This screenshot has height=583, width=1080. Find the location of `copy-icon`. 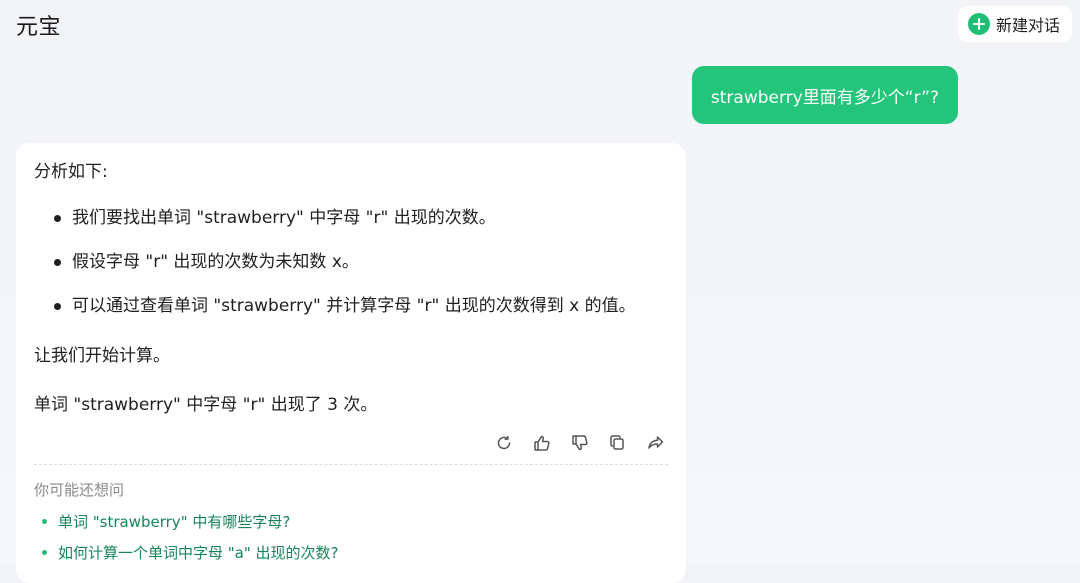

copy-icon is located at coordinates (618, 443).